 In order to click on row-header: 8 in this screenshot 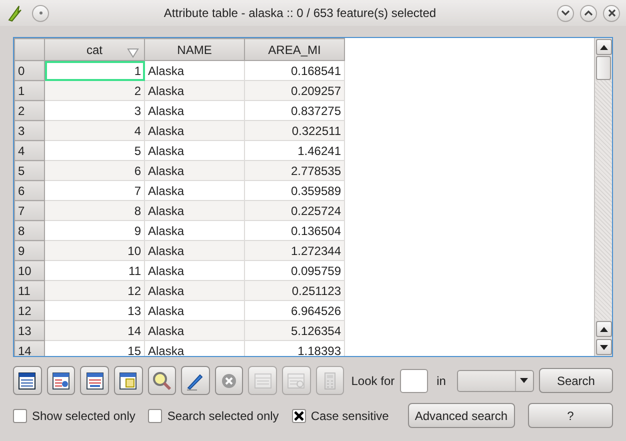, I will do `click(29, 230)`.